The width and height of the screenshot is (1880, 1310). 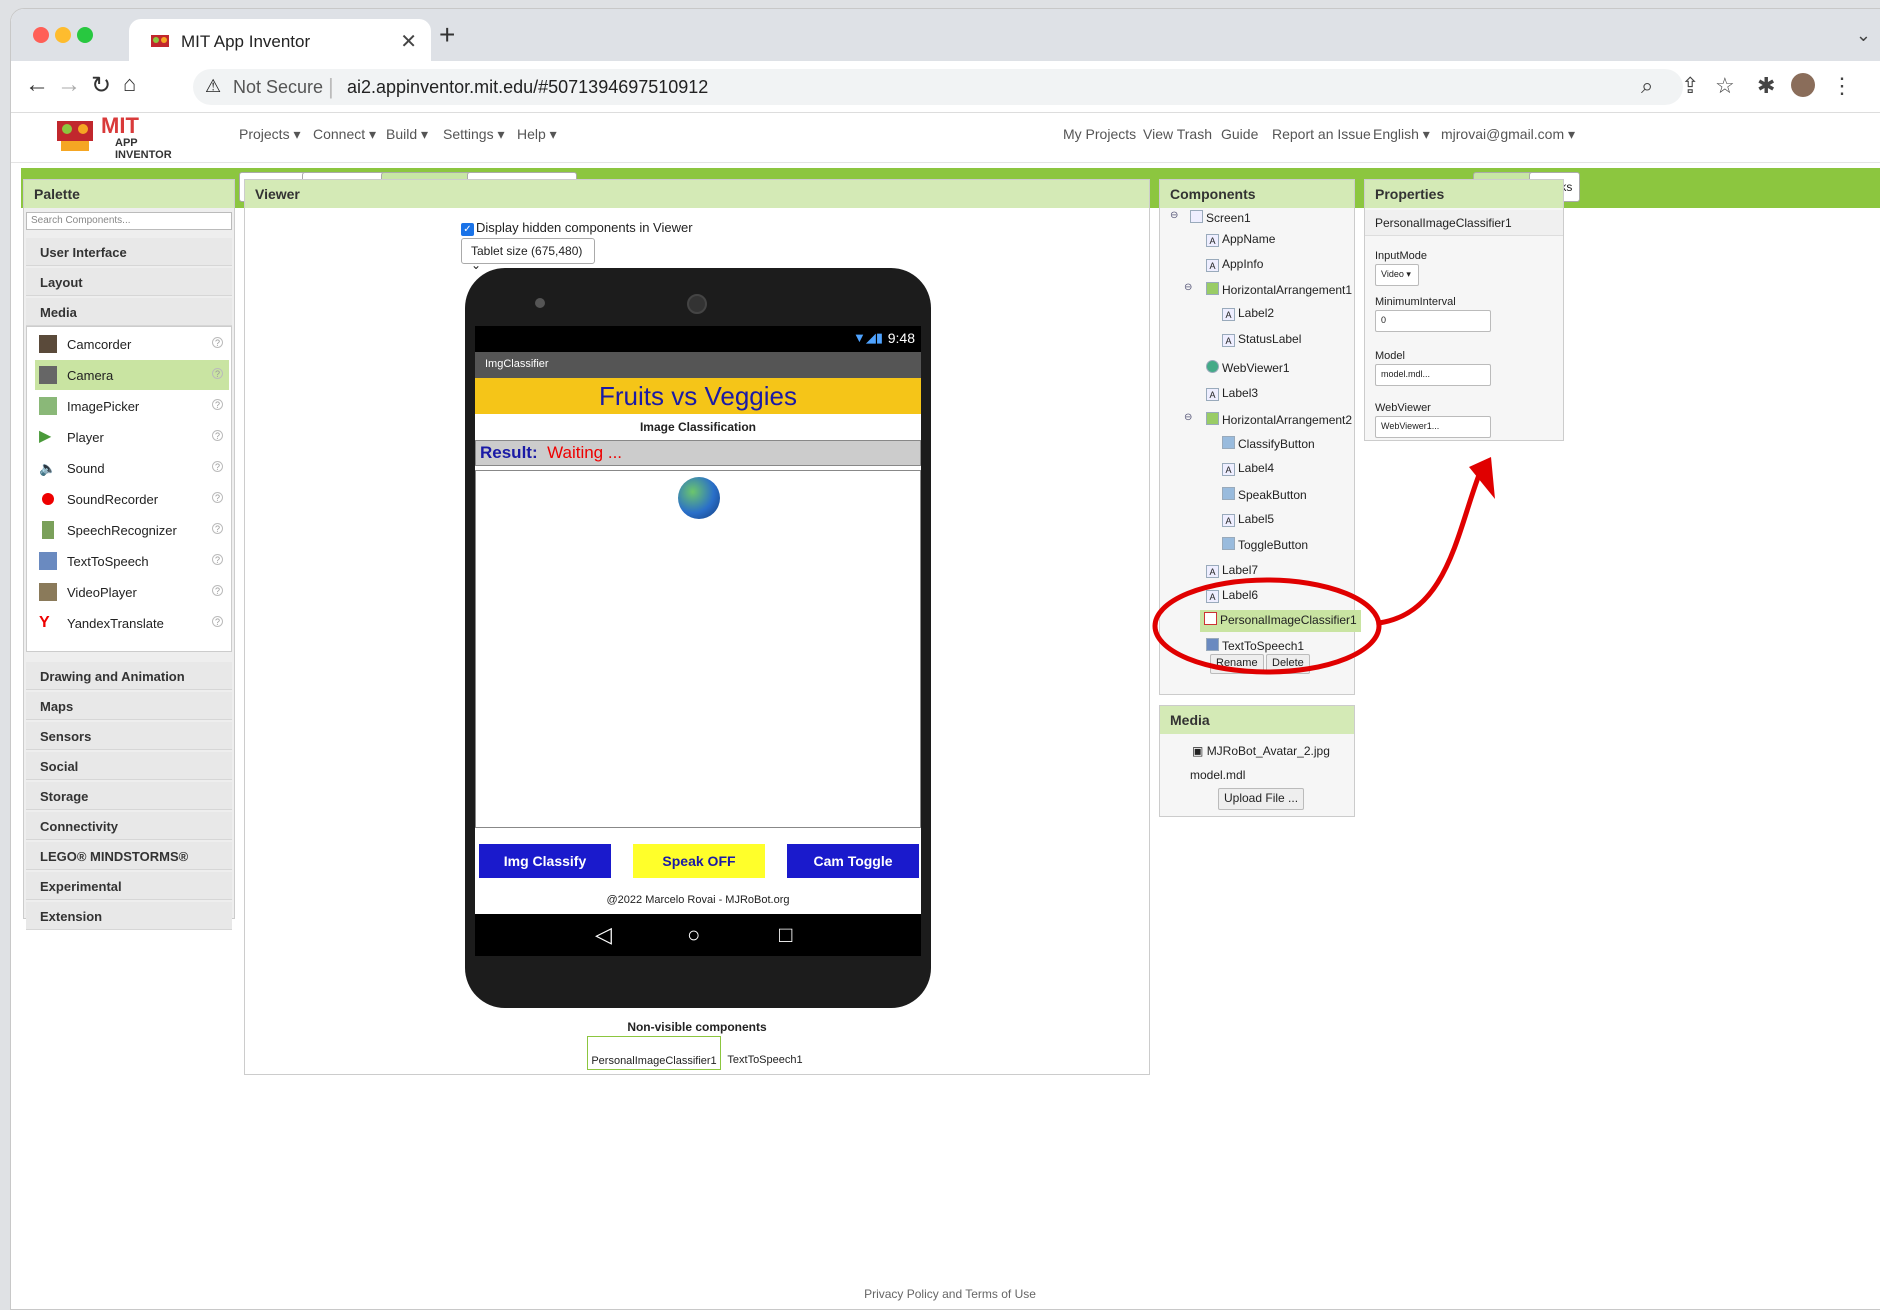 I want to click on inputmode-label: InputMode, so click(x=1401, y=256).